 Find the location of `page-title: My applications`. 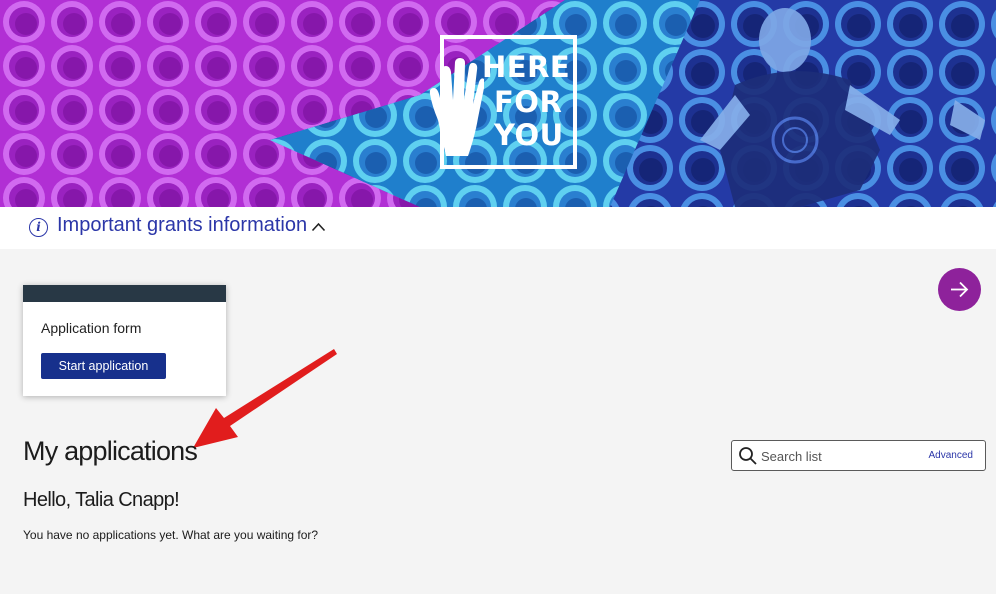

page-title: My applications is located at coordinates (110, 451).